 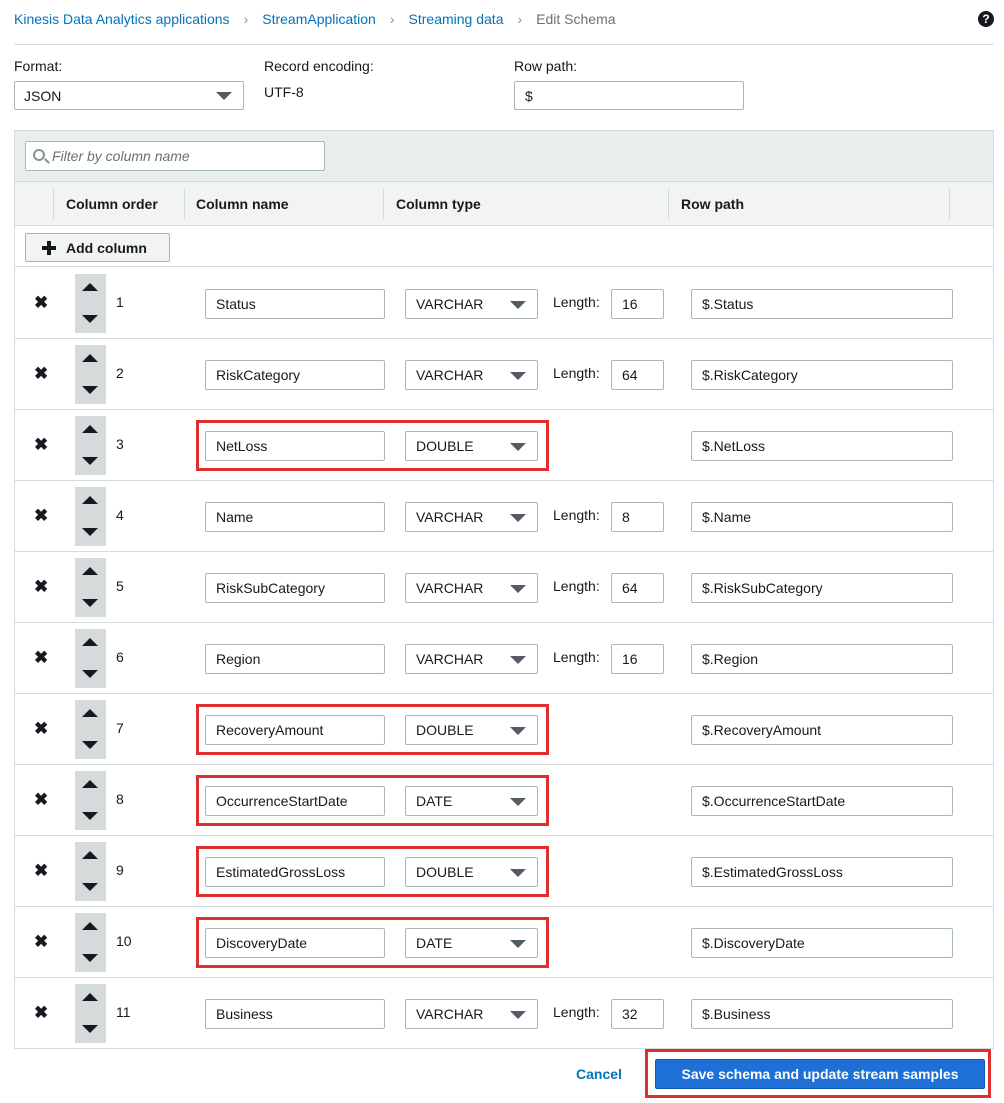 What do you see at coordinates (129, 95) in the screenshot?
I see `format-select: JSON` at bounding box center [129, 95].